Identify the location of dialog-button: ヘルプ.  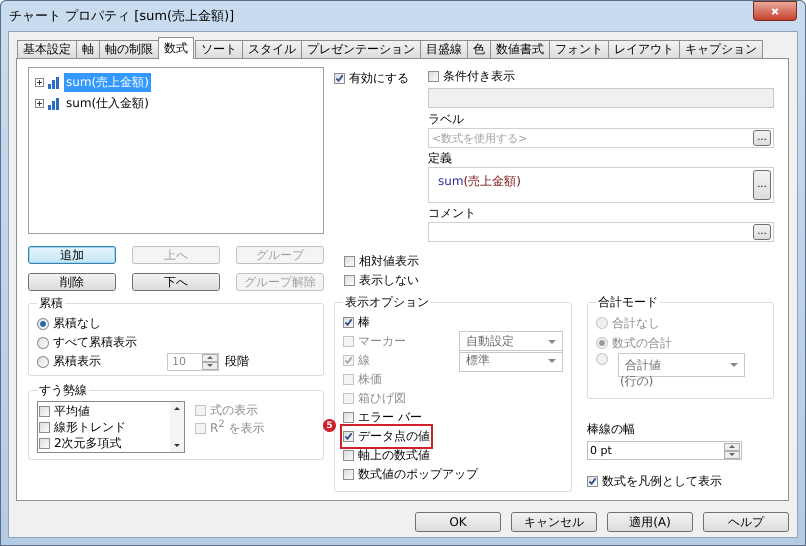
(746, 522).